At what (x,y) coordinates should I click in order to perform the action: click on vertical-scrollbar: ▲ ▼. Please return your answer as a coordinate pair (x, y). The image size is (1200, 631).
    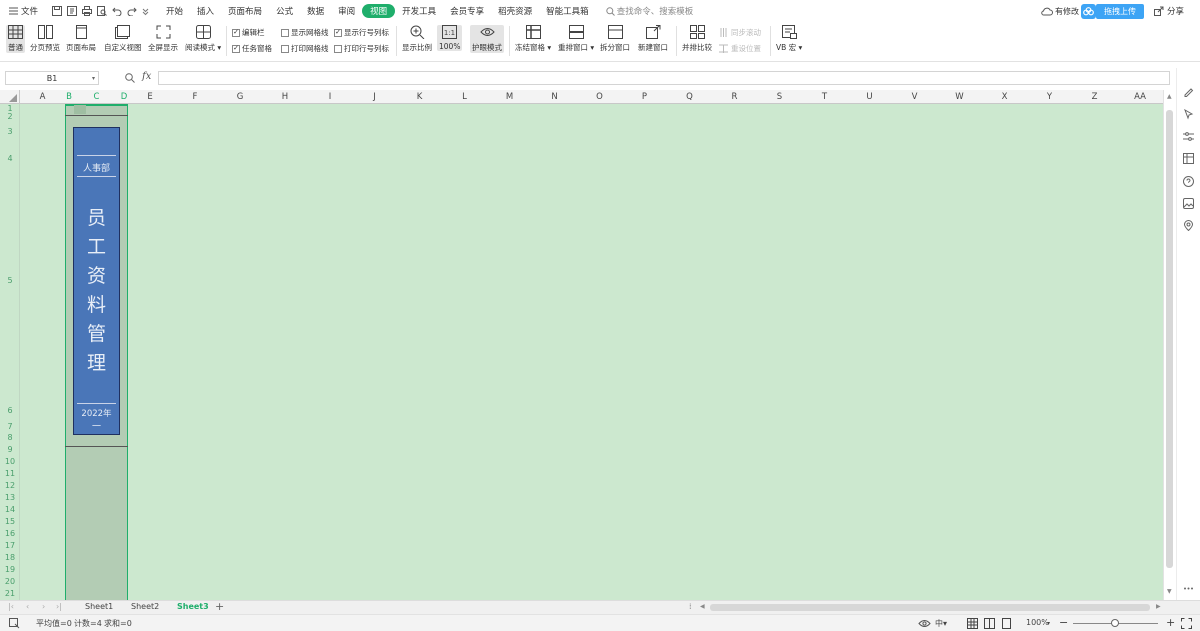
    Looking at the image, I should click on (1169, 345).